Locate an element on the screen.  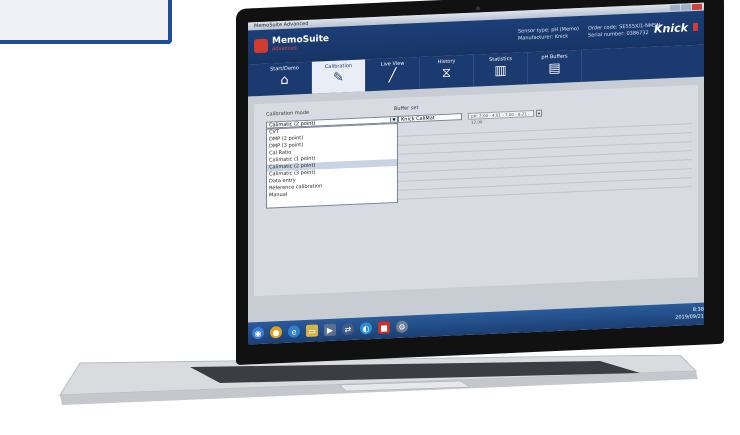
settings-icon: ⚙ is located at coordinates (402, 327).